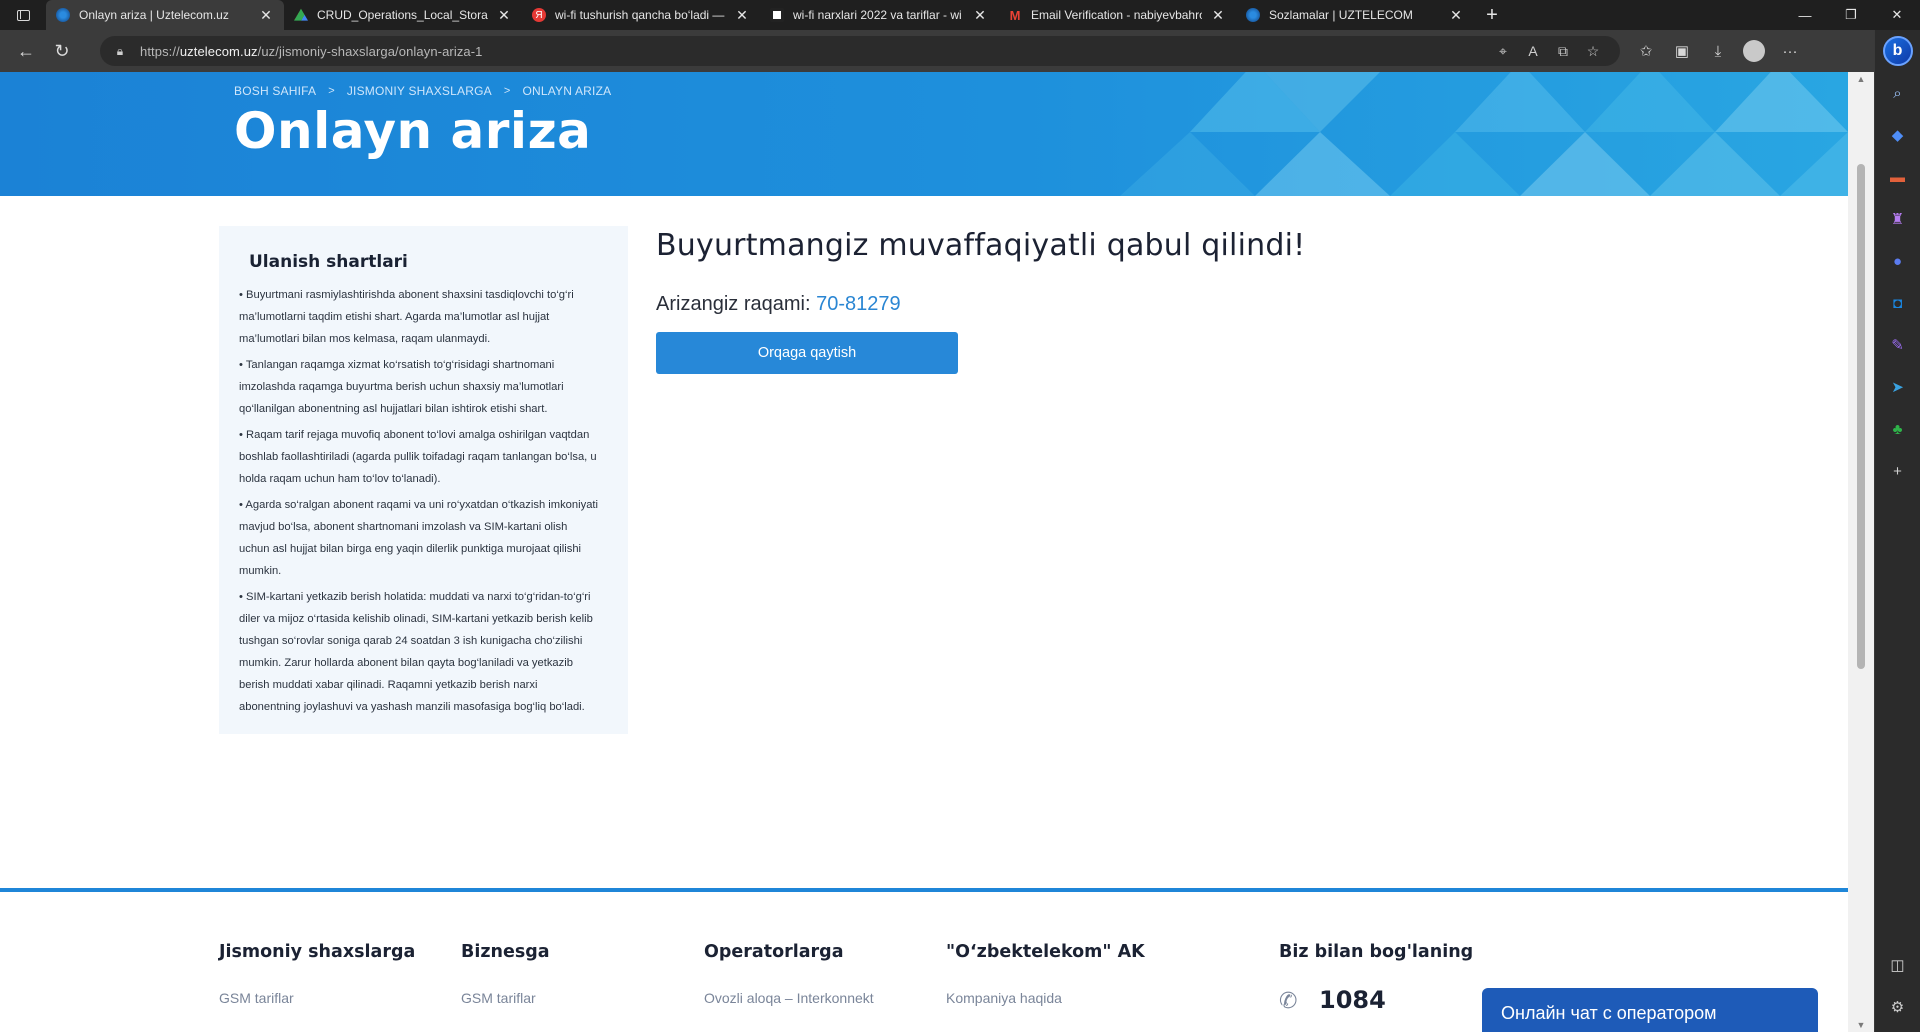  I want to click on sidebar-bottom: ◫ ⚙, so click(1898, 980).